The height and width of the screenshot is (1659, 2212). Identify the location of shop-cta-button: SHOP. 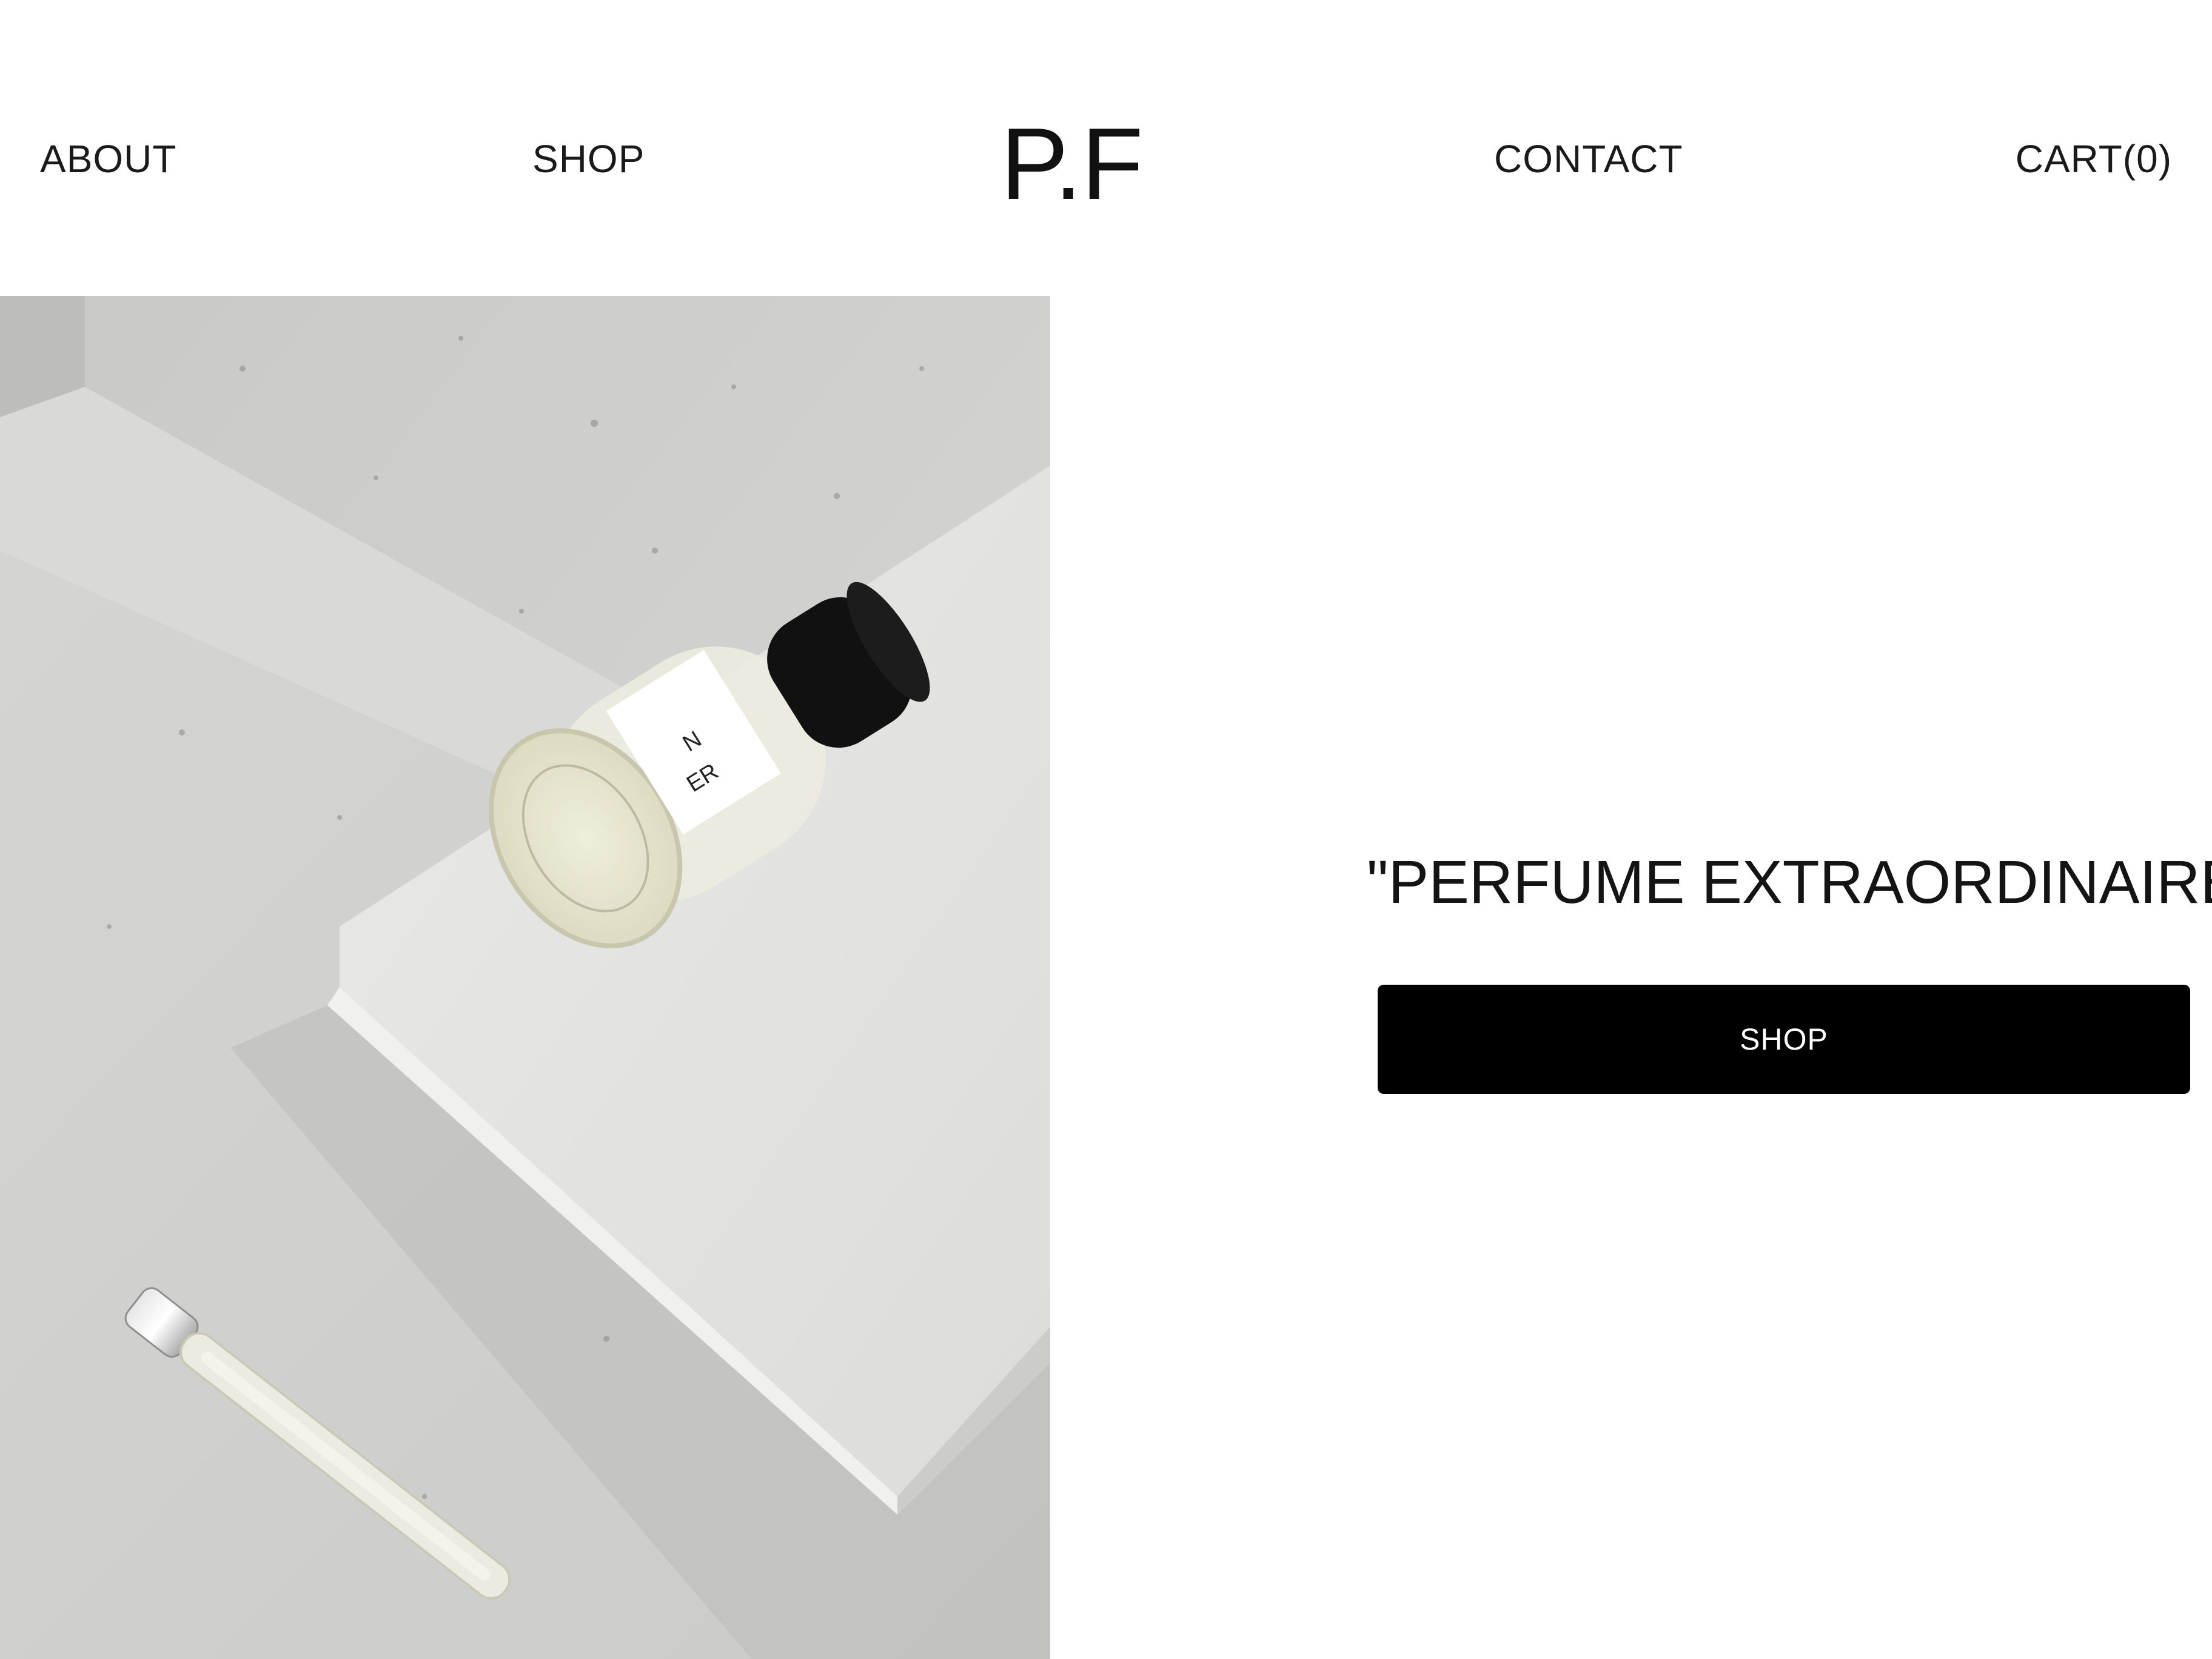
(1784, 1039).